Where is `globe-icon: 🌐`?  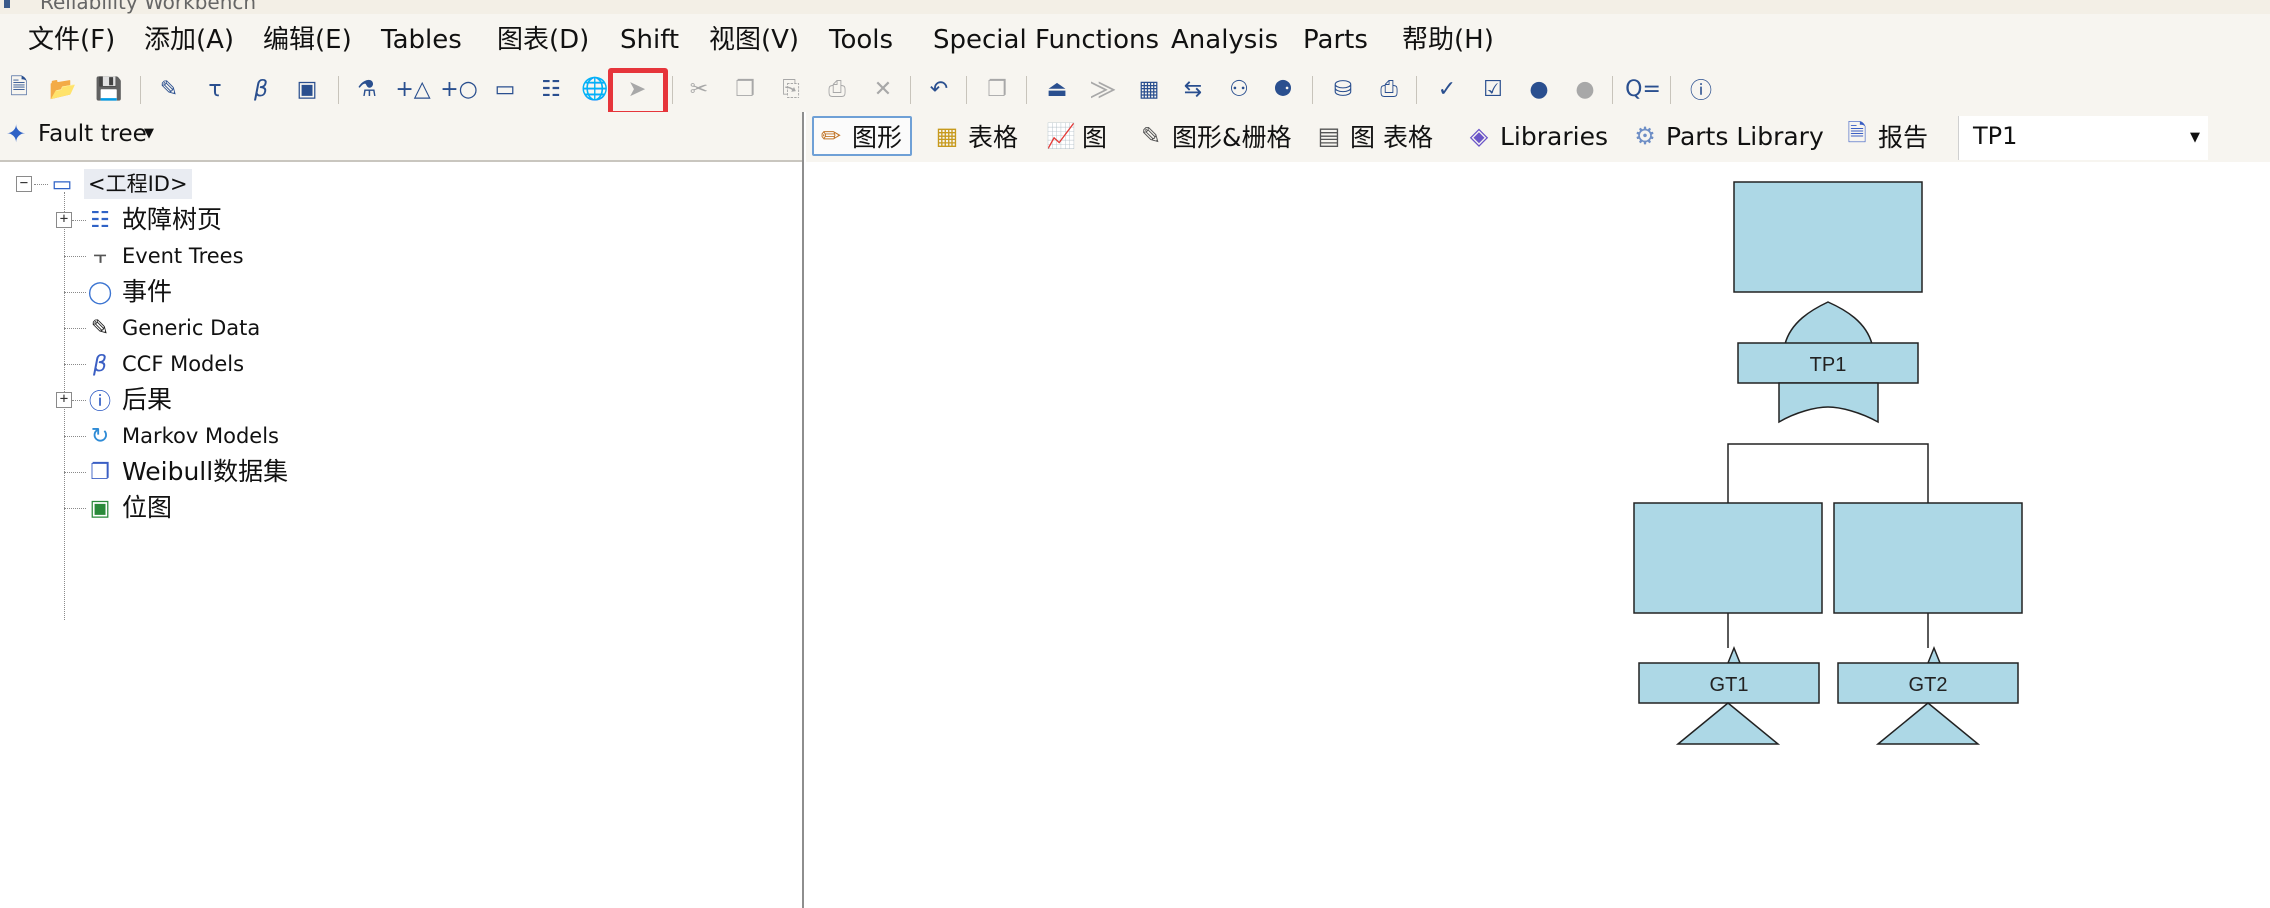 globe-icon: 🌐 is located at coordinates (595, 89).